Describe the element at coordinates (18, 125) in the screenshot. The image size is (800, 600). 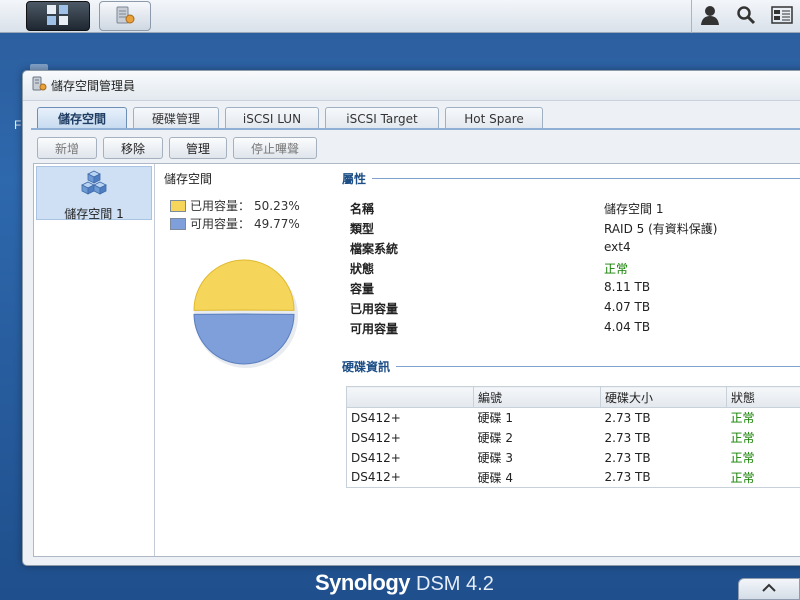
I see `desktop-shortcut-label: F` at that location.